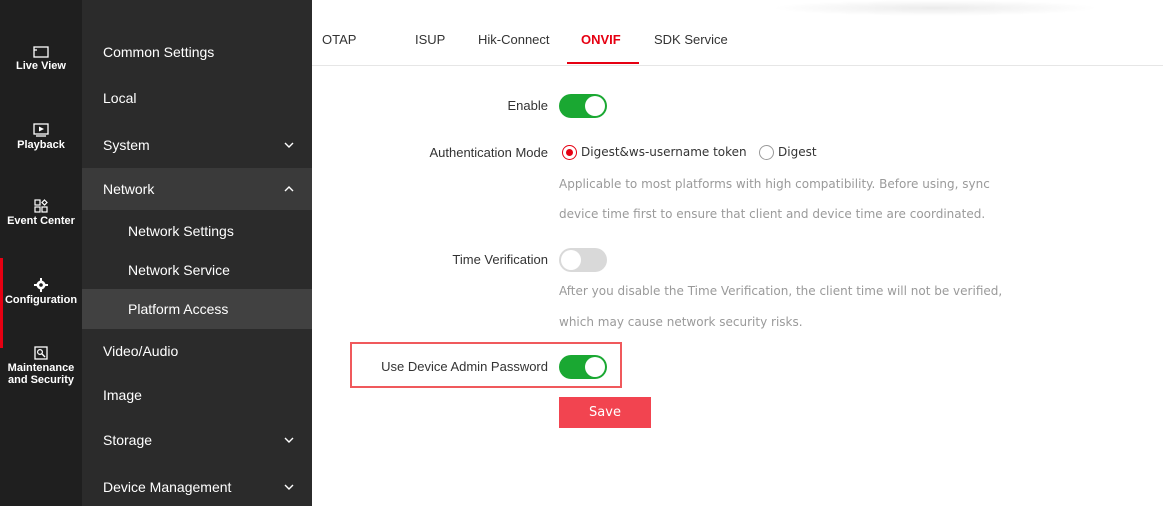 Image resolution: width=1163 pixels, height=506 pixels. I want to click on menu-sub-label: Network Settings, so click(181, 231).